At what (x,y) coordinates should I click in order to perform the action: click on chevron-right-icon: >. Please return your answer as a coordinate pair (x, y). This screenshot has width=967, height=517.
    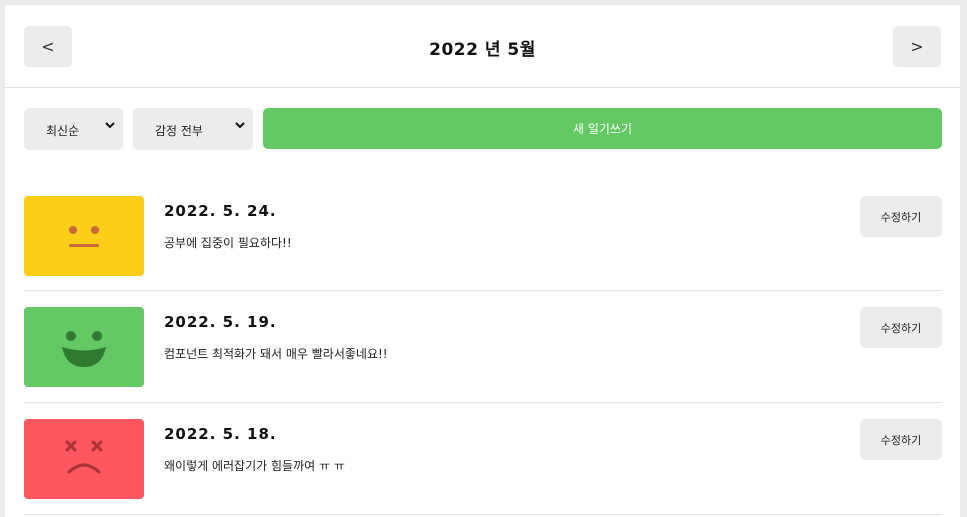
    Looking at the image, I should click on (917, 46).